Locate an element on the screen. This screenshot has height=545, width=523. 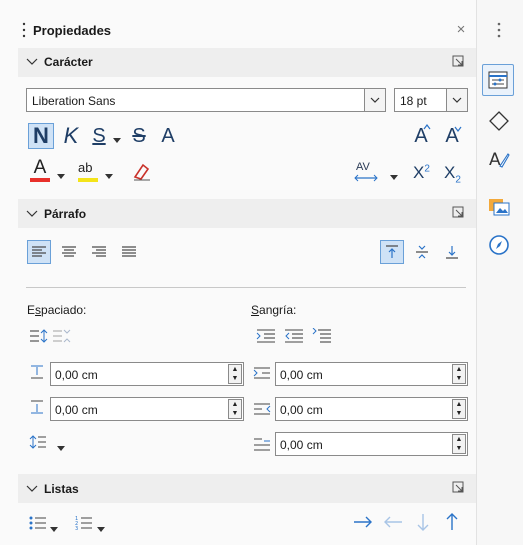
sangria-label-u: S is located at coordinates (255, 310).